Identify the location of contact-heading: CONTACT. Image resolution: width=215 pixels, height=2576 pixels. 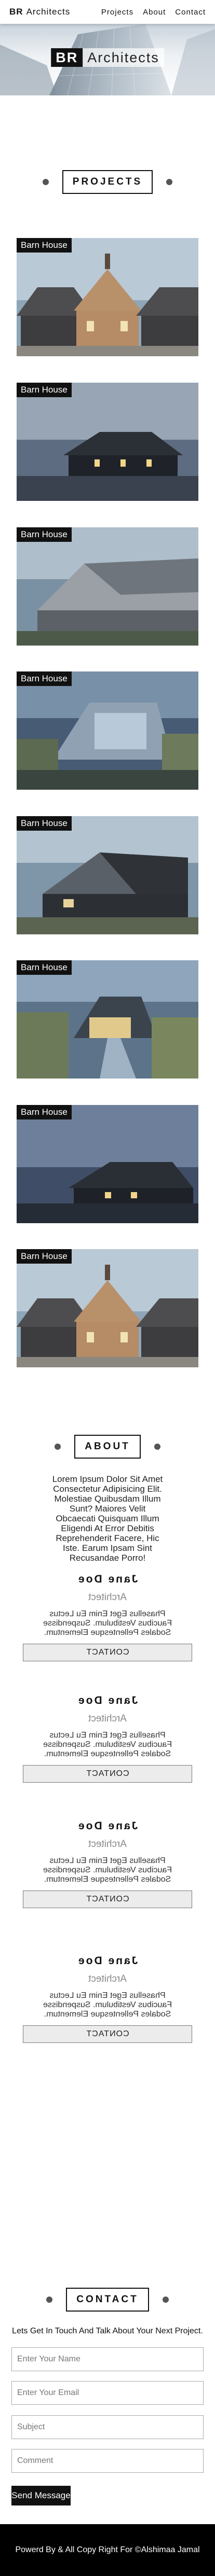
(107, 2300).